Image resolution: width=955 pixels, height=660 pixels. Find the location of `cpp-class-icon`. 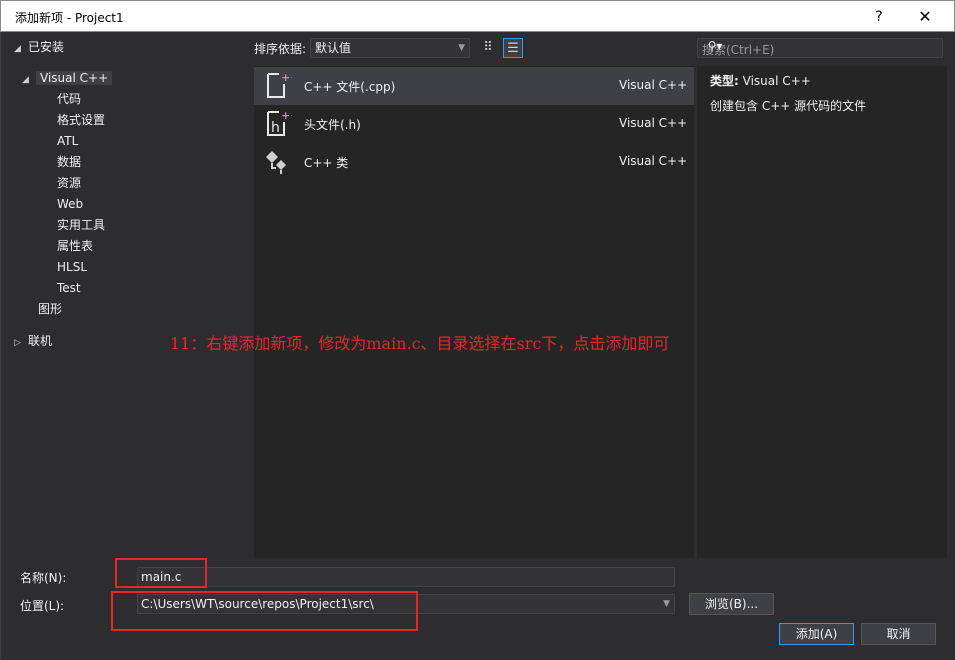

cpp-class-icon is located at coordinates (276, 162).